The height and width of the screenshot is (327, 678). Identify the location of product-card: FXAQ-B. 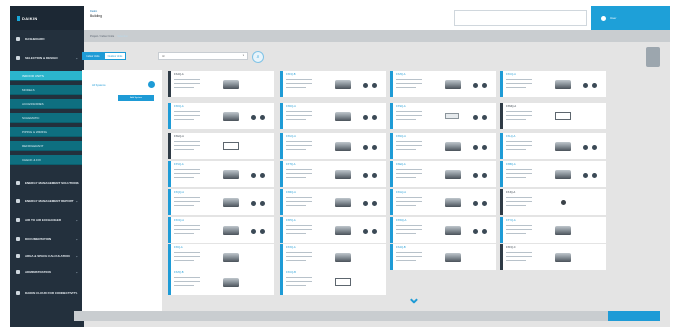
(443, 257).